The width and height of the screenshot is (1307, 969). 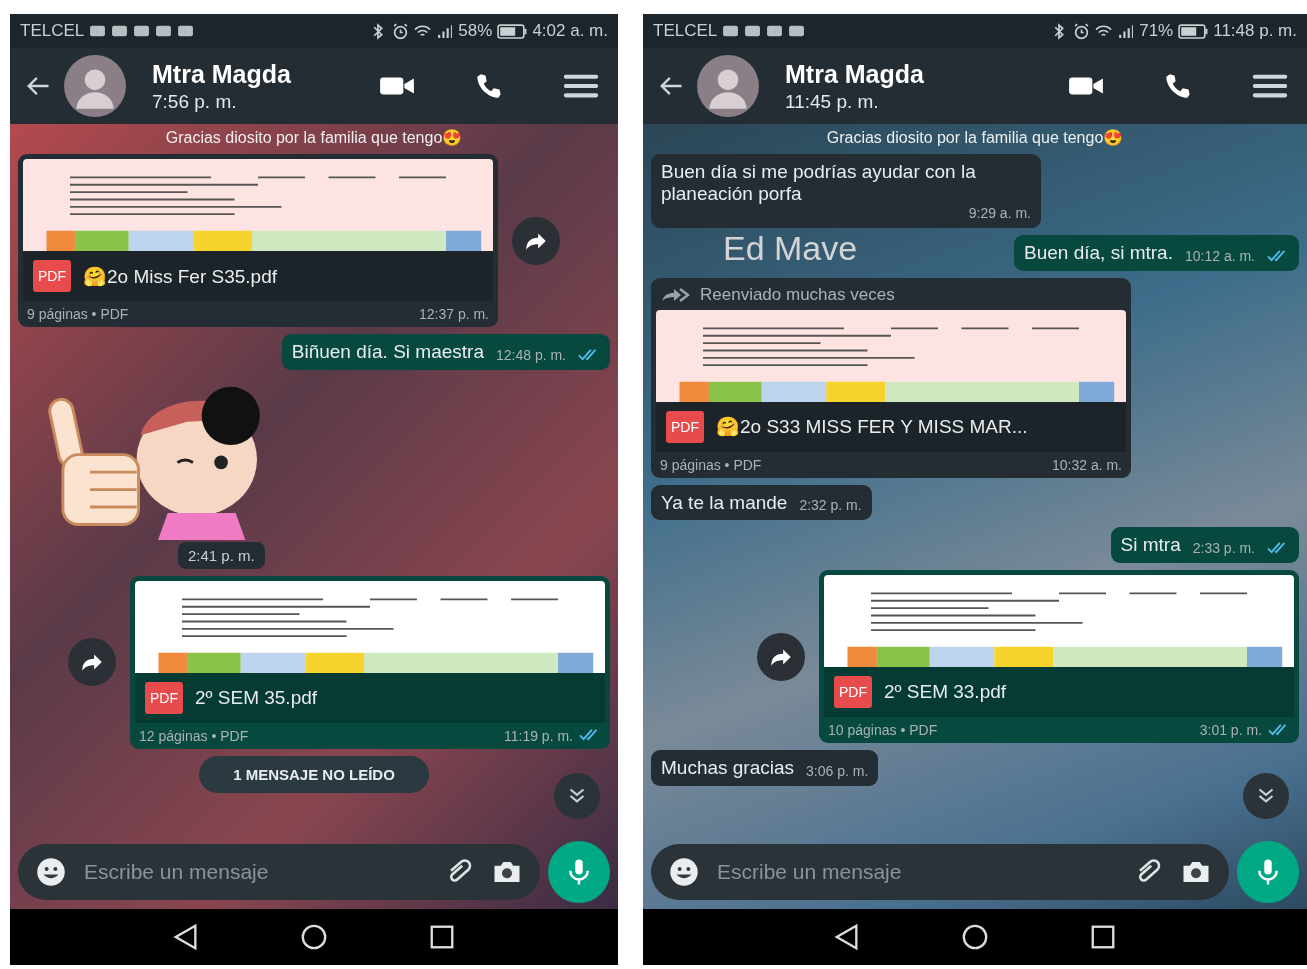 I want to click on file-name: 2º SEM 35.pdf, so click(x=256, y=697).